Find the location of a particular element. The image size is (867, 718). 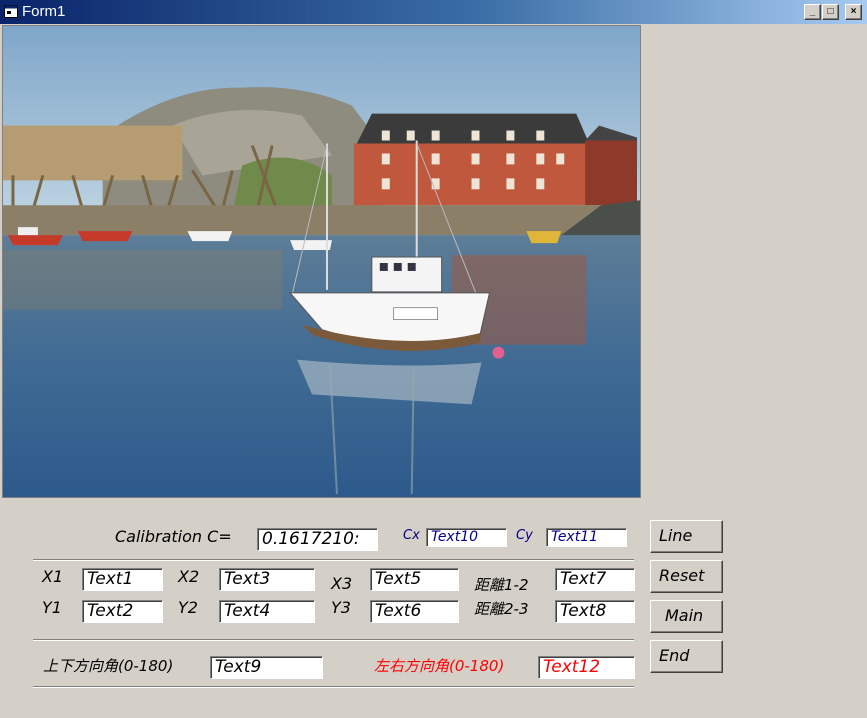

cy-field: Text11 is located at coordinates (586, 537).